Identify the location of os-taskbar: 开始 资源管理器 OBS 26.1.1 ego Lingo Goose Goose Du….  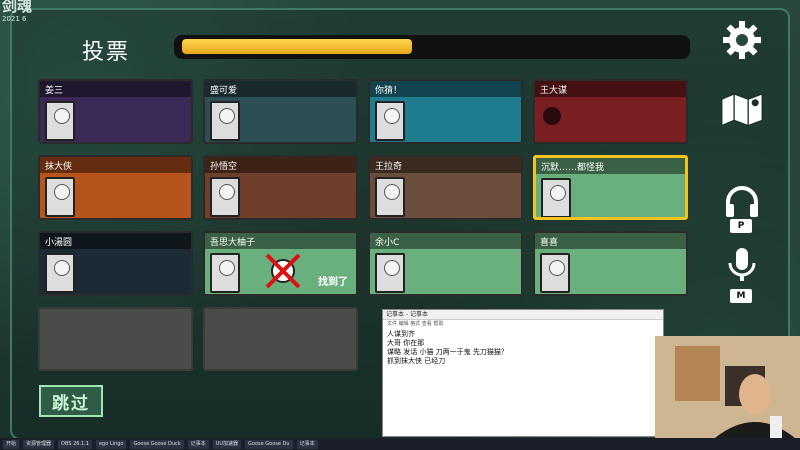
(400, 444).